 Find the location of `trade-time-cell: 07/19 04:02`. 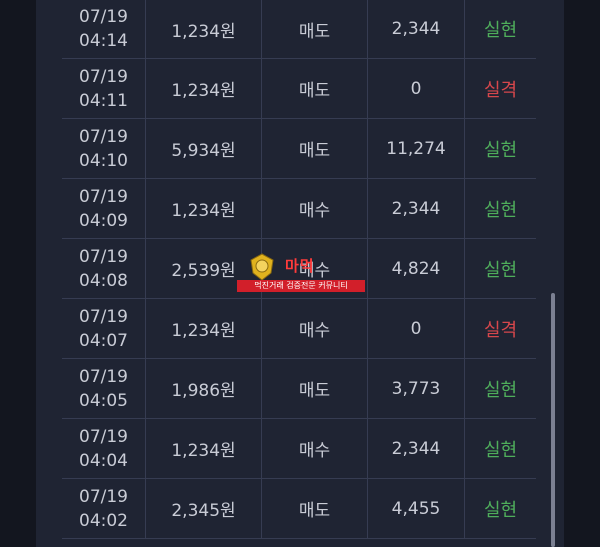

trade-time-cell: 07/19 04:02 is located at coordinates (104, 508).